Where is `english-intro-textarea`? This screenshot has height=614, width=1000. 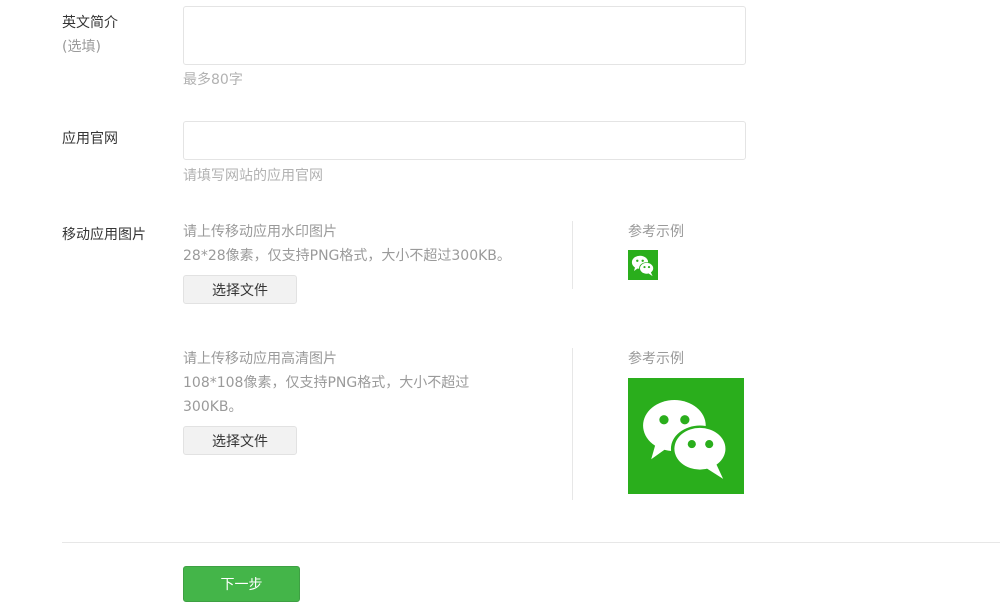 english-intro-textarea is located at coordinates (464, 35).